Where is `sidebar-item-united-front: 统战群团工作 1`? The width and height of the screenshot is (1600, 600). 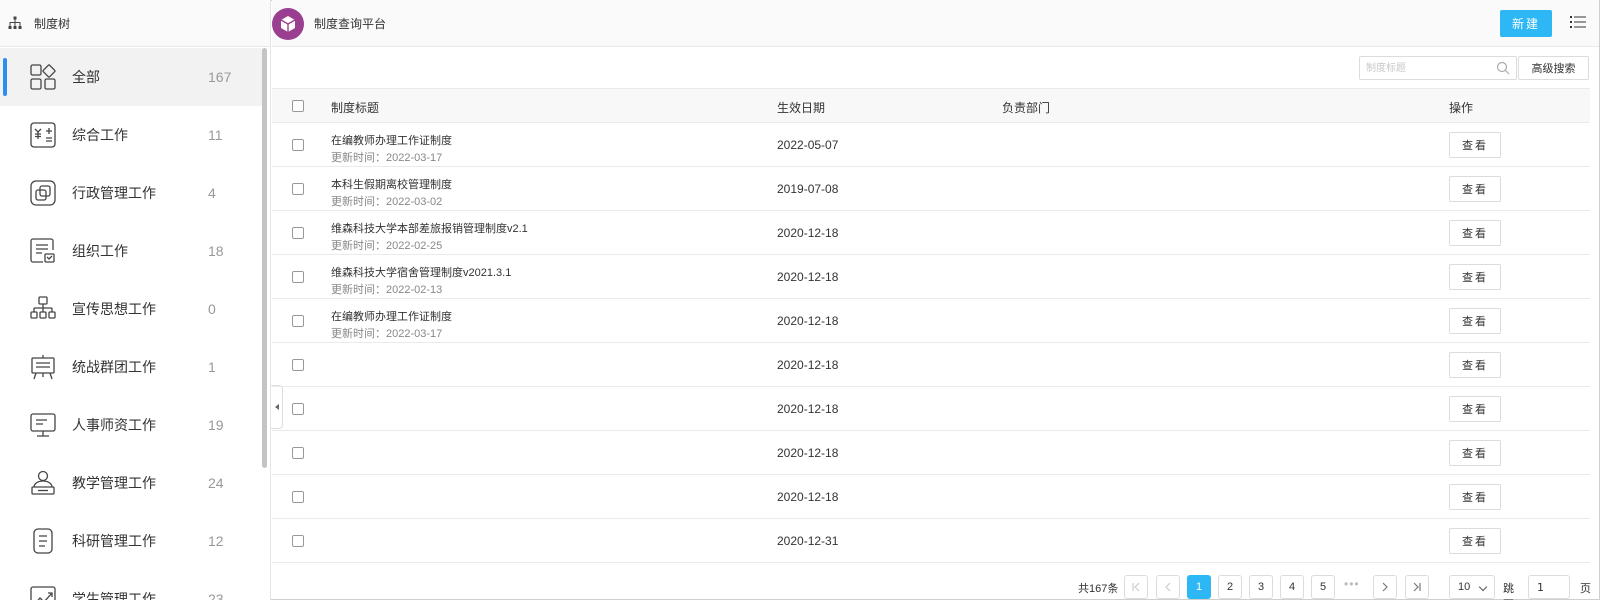 sidebar-item-united-front: 统战群团工作 1 is located at coordinates (131, 367).